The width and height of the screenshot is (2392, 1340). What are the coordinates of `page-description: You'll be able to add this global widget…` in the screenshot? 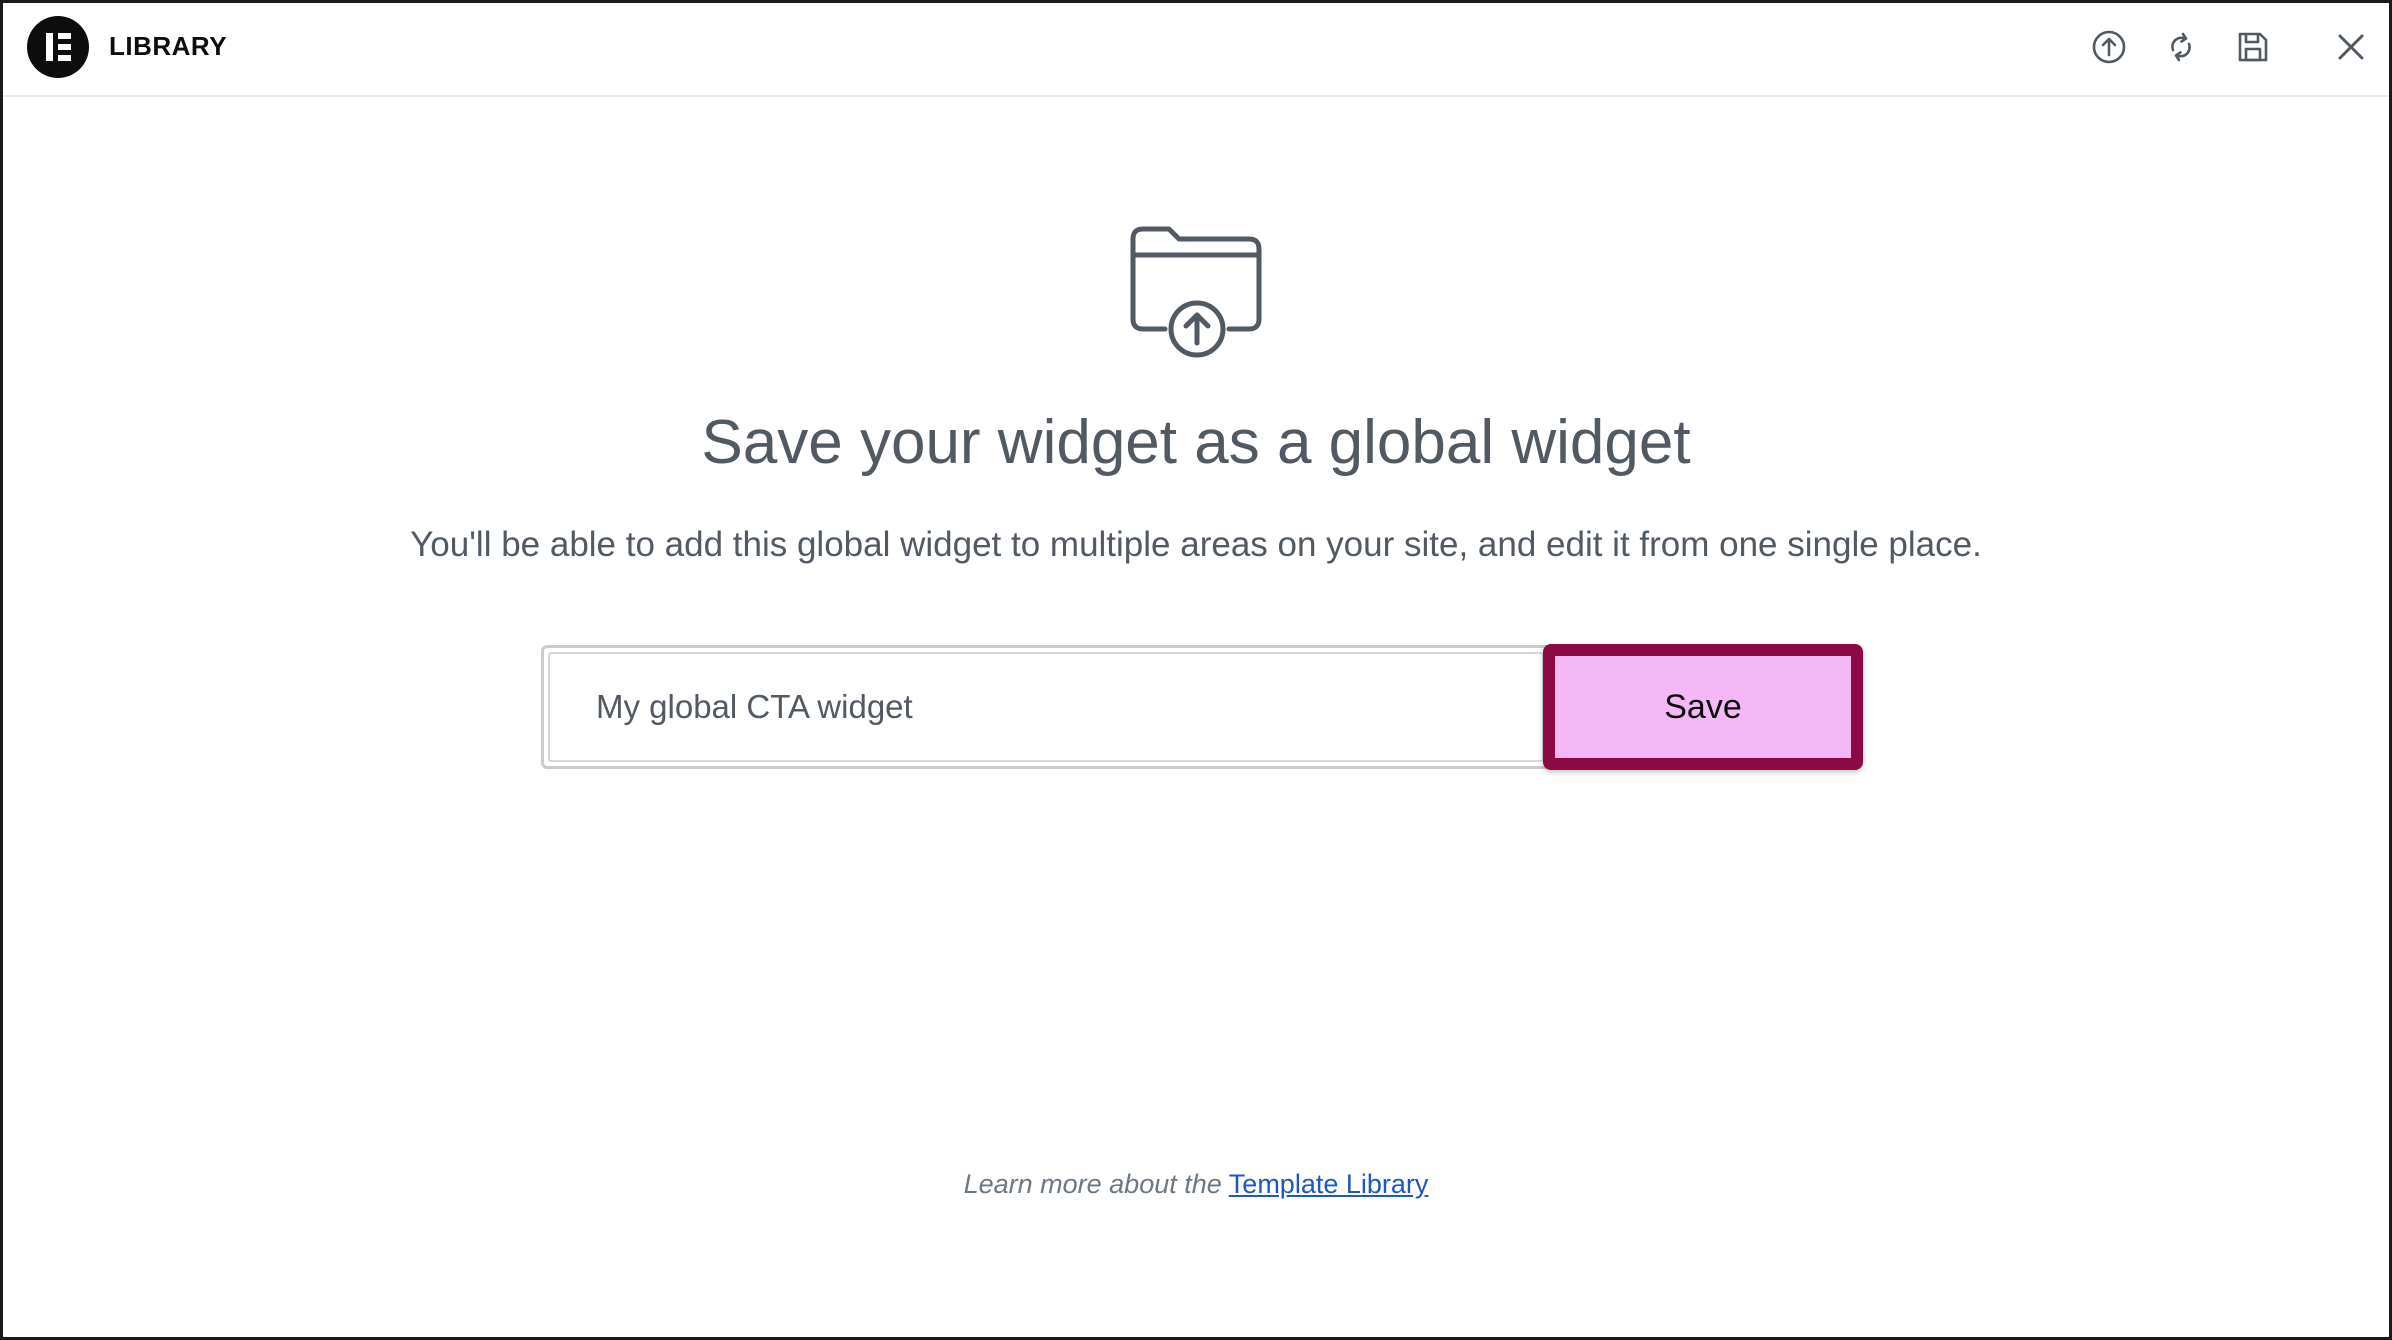 It's located at (1196, 544).